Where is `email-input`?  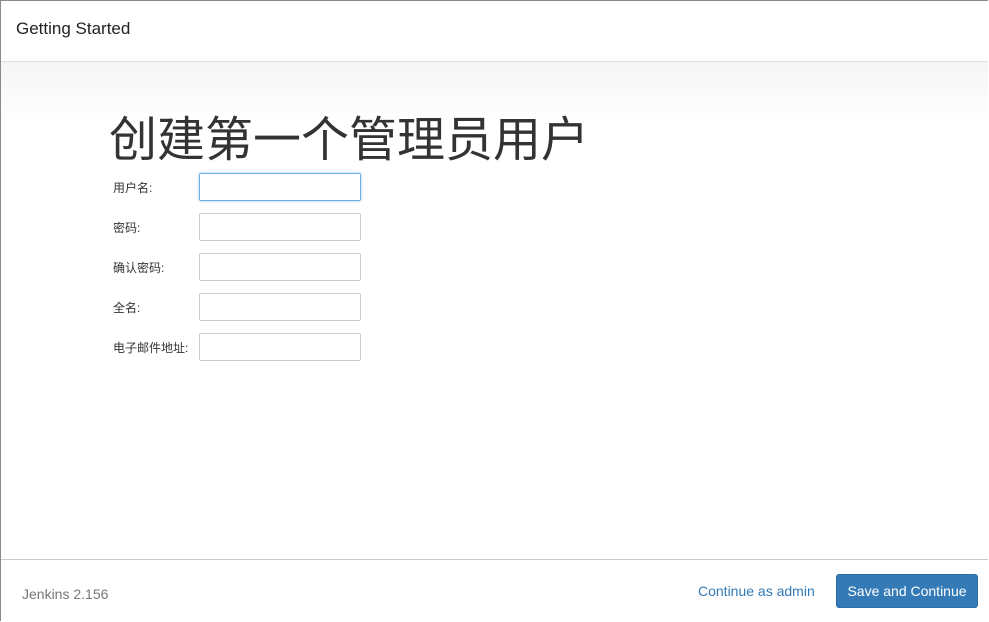 email-input is located at coordinates (280, 347).